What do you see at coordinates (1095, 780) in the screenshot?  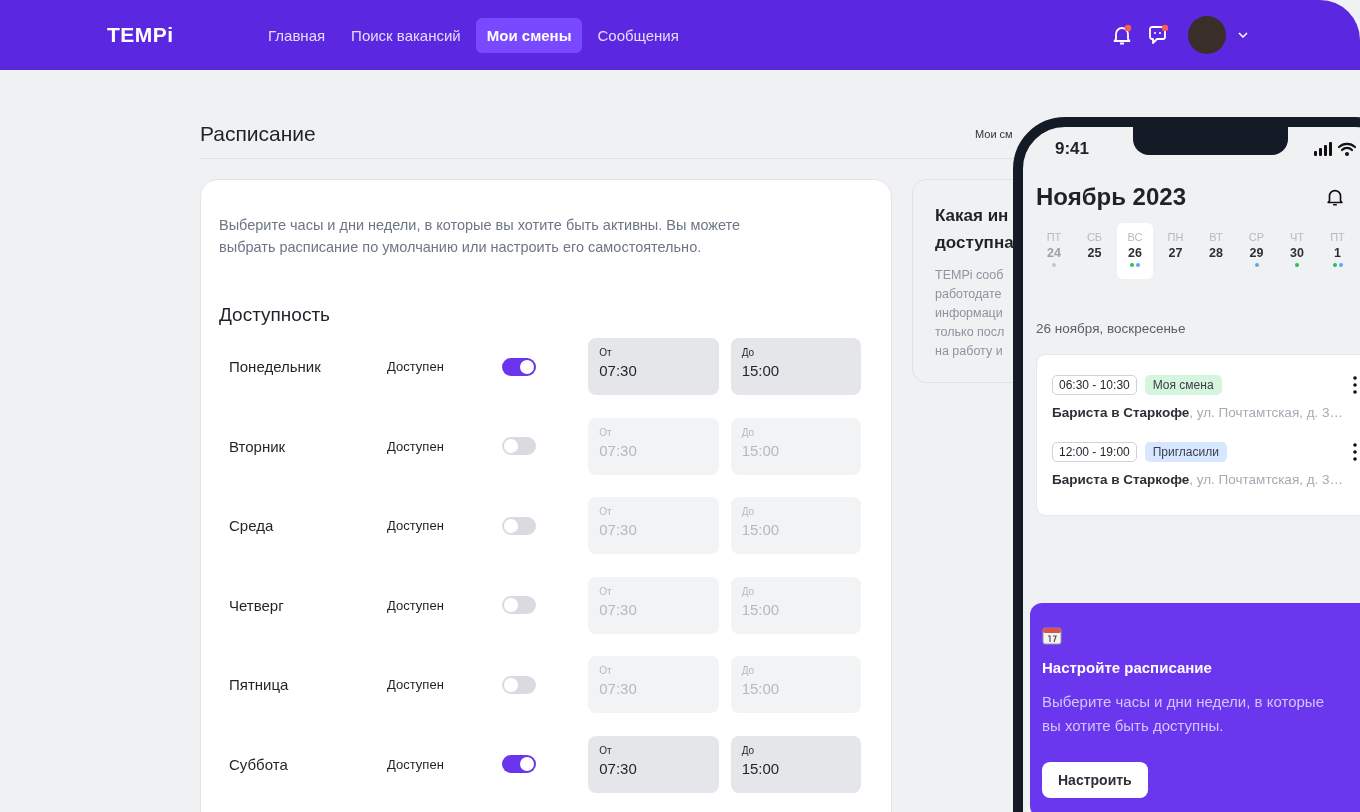 I see `setup-button: Настроить` at bounding box center [1095, 780].